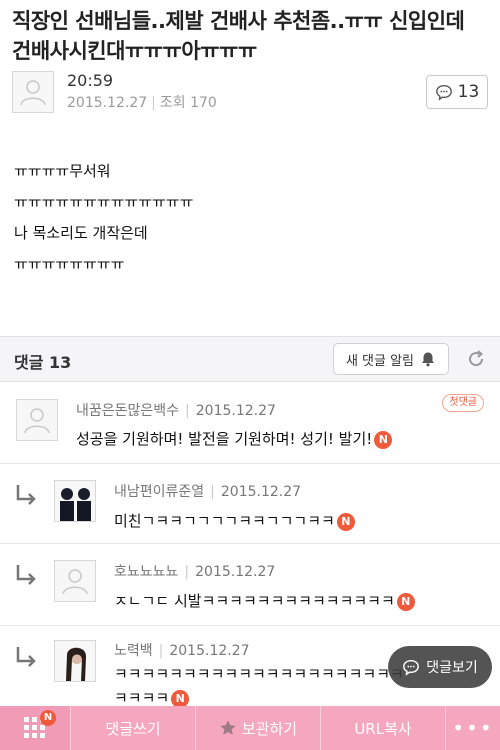  I want to click on new-comment-alert-button: 새 댓글 알림, so click(391, 359).